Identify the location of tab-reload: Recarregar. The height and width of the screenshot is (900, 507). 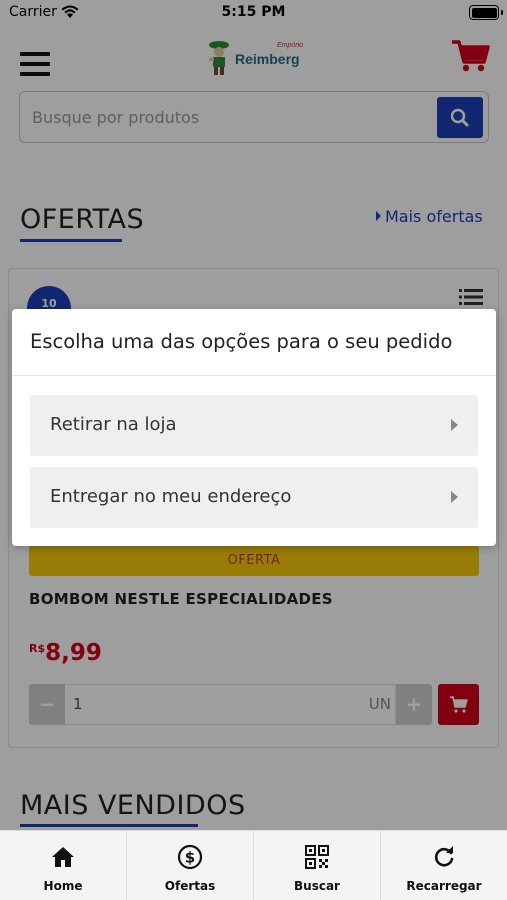
(444, 865).